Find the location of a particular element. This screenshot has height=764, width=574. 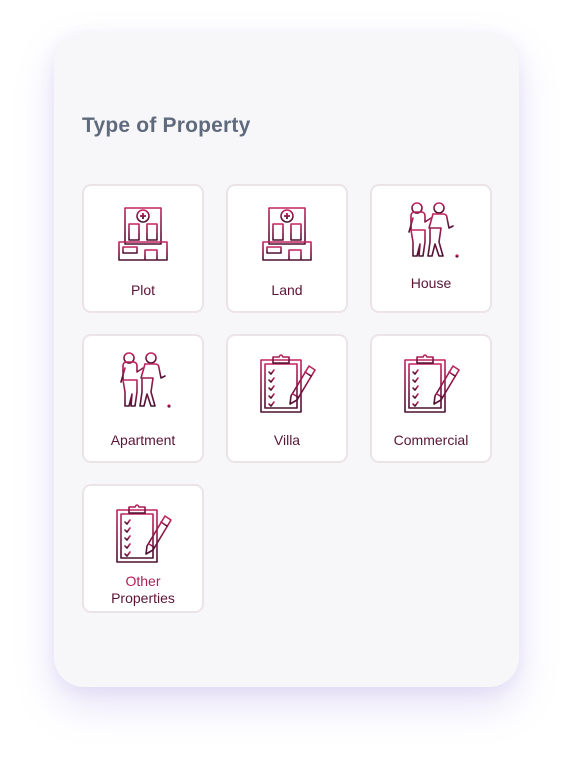

section-title: Type of Property is located at coordinates (166, 125).